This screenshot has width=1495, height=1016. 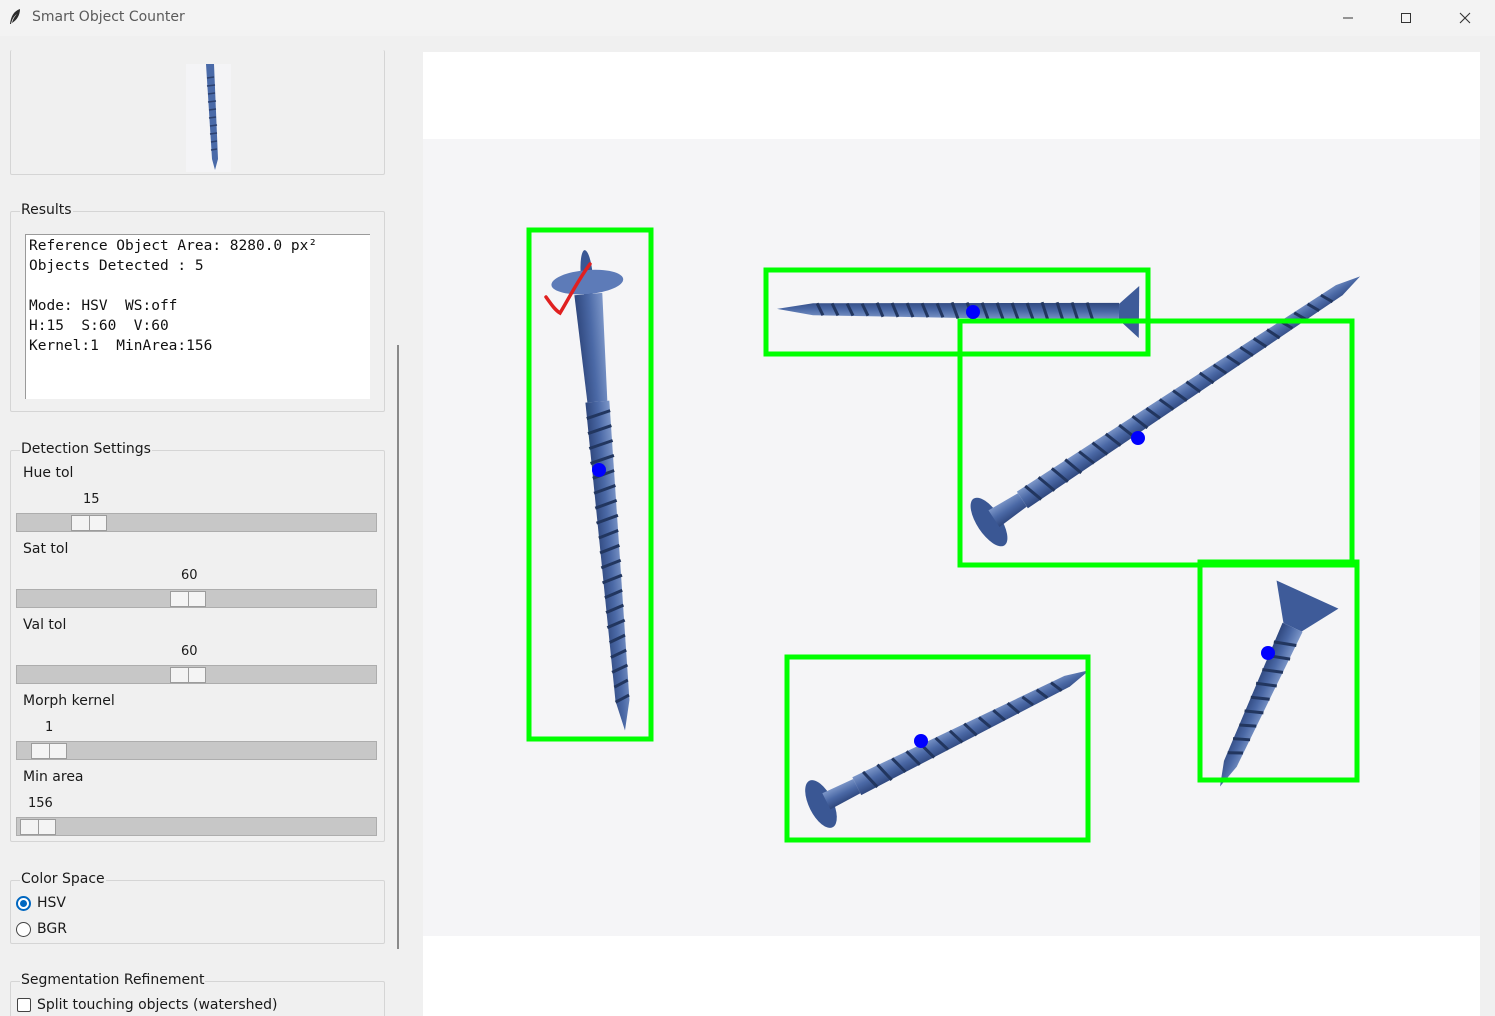 What do you see at coordinates (51, 903) in the screenshot?
I see `hsv-radio-label: HSV` at bounding box center [51, 903].